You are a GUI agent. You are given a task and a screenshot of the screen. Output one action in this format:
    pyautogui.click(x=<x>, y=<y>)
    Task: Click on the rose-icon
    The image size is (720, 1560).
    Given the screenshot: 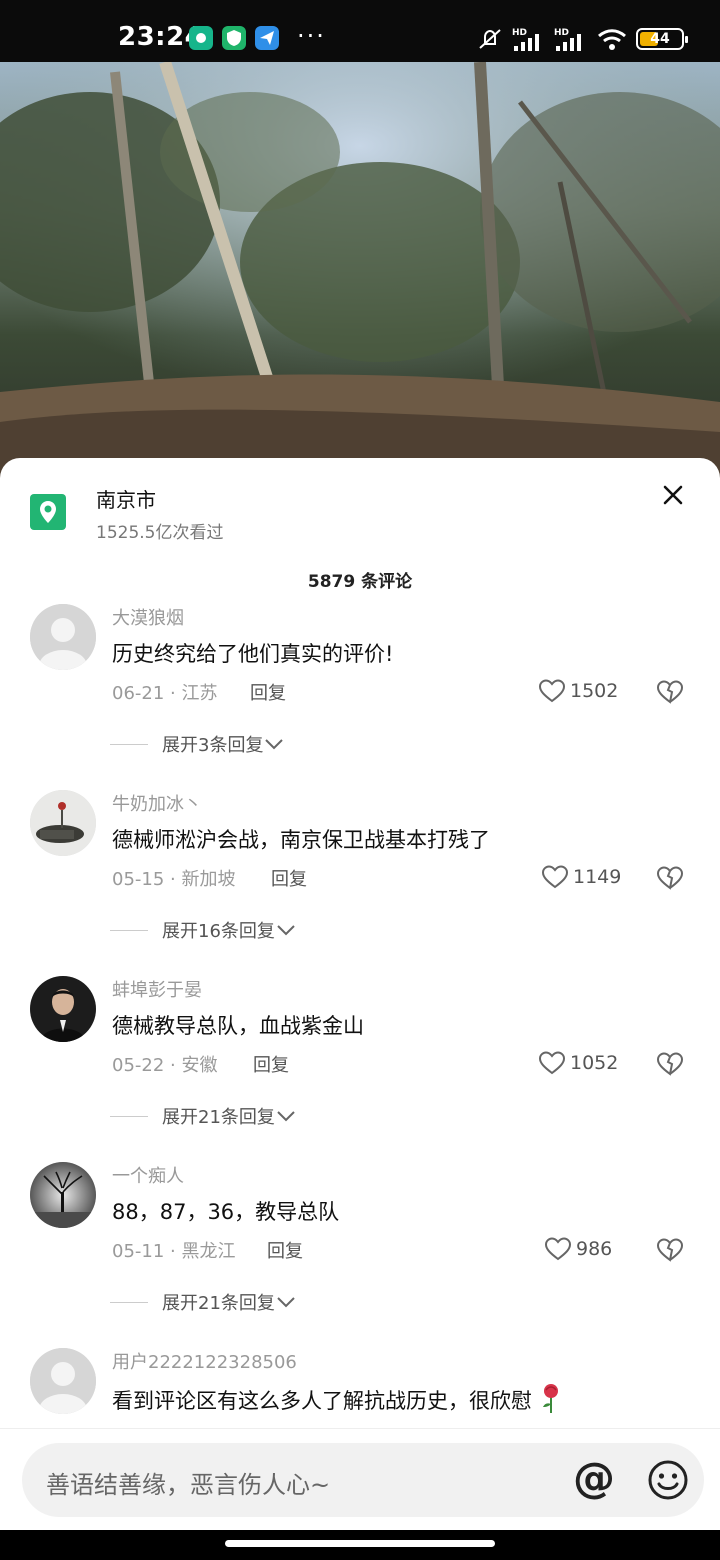 What is the action you would take?
    pyautogui.click(x=550, y=1398)
    